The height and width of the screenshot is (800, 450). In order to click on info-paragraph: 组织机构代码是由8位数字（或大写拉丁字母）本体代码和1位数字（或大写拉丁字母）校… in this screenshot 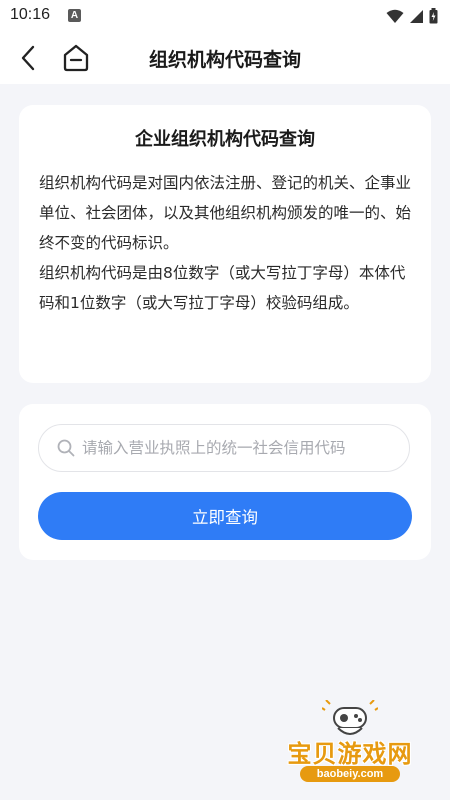, I will do `click(222, 288)`.